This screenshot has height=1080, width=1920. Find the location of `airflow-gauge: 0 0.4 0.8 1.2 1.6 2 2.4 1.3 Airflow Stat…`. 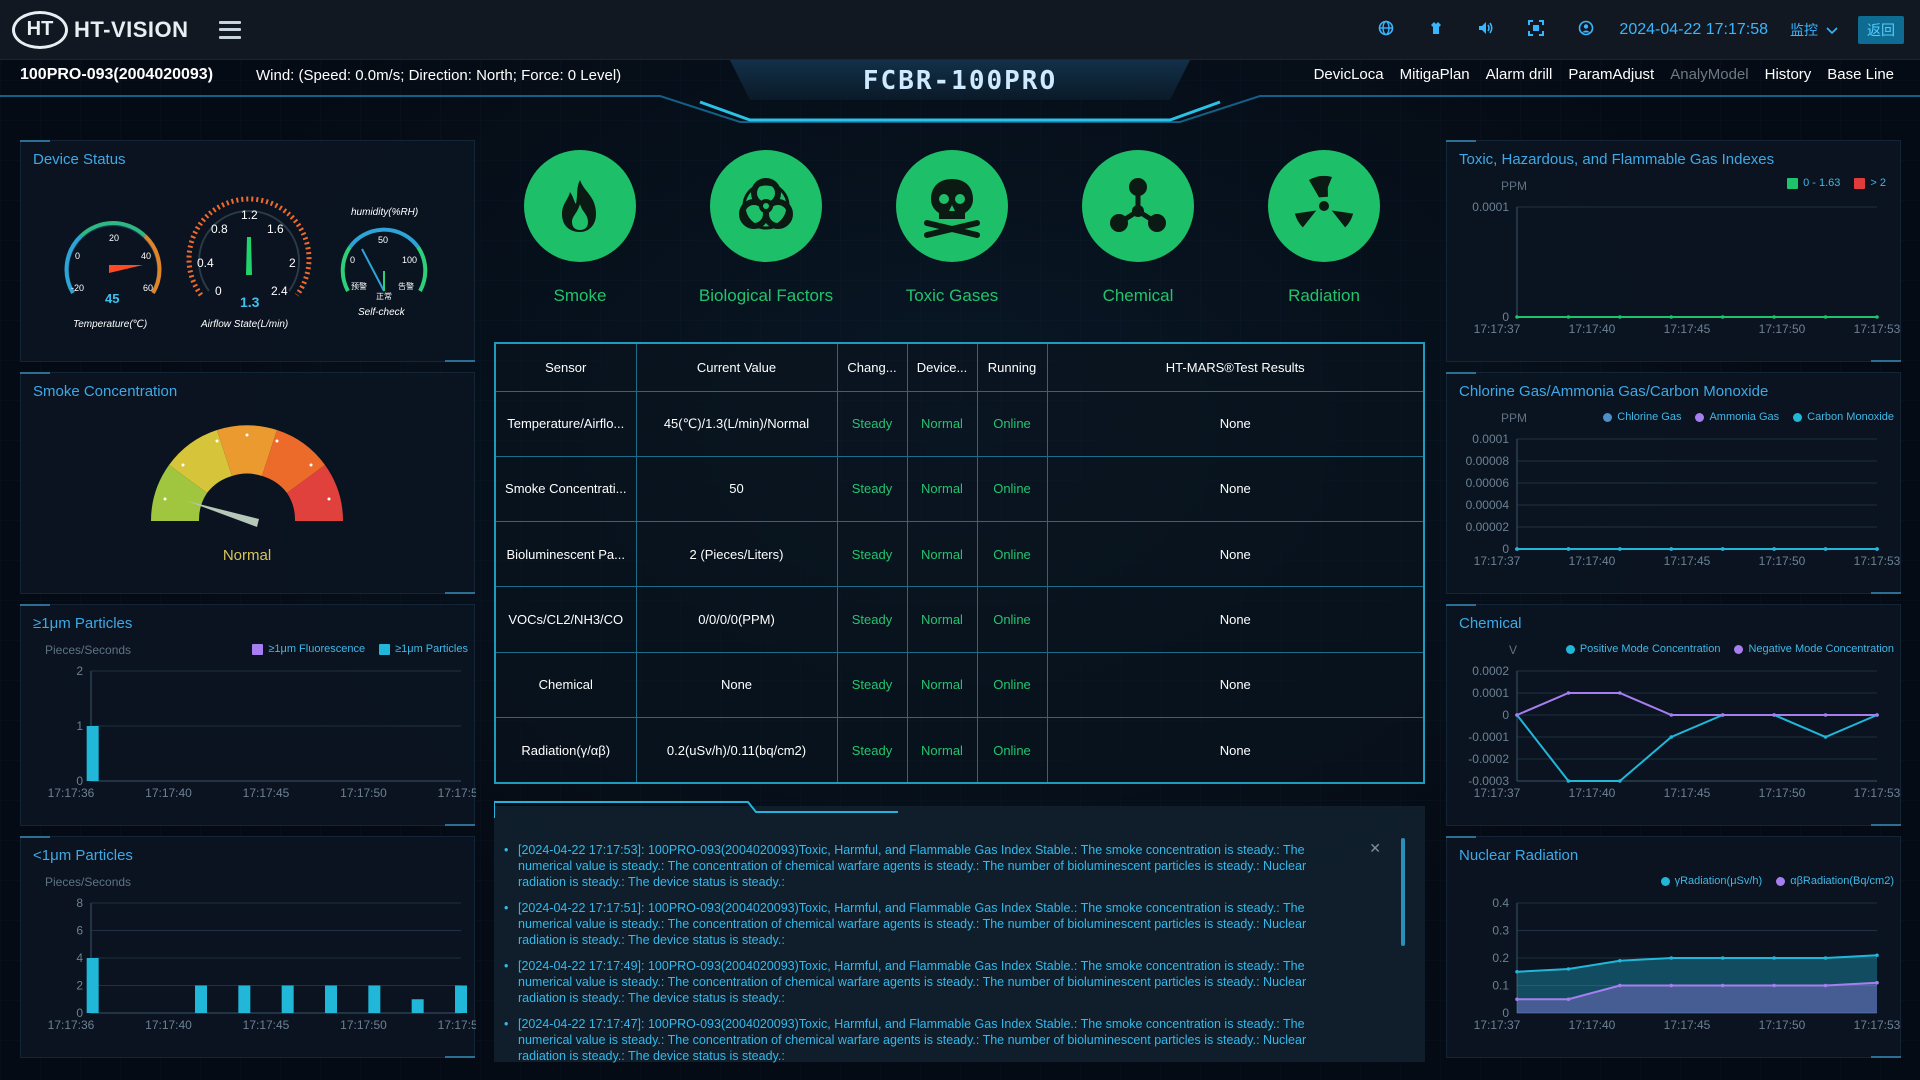

airflow-gauge: 0 0.4 0.8 1.2 1.6 2 2.4 1.3 Airflow Stat… is located at coordinates (249, 263).